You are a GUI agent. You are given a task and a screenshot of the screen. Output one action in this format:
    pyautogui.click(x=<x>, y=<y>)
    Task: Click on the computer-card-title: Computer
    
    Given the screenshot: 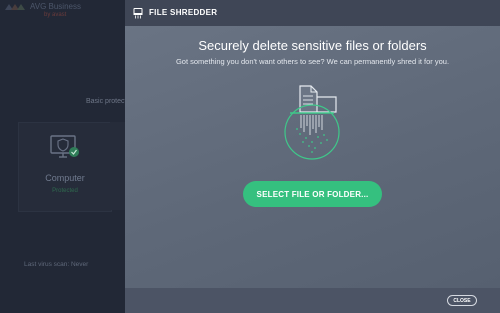 What is the action you would take?
    pyautogui.click(x=65, y=178)
    